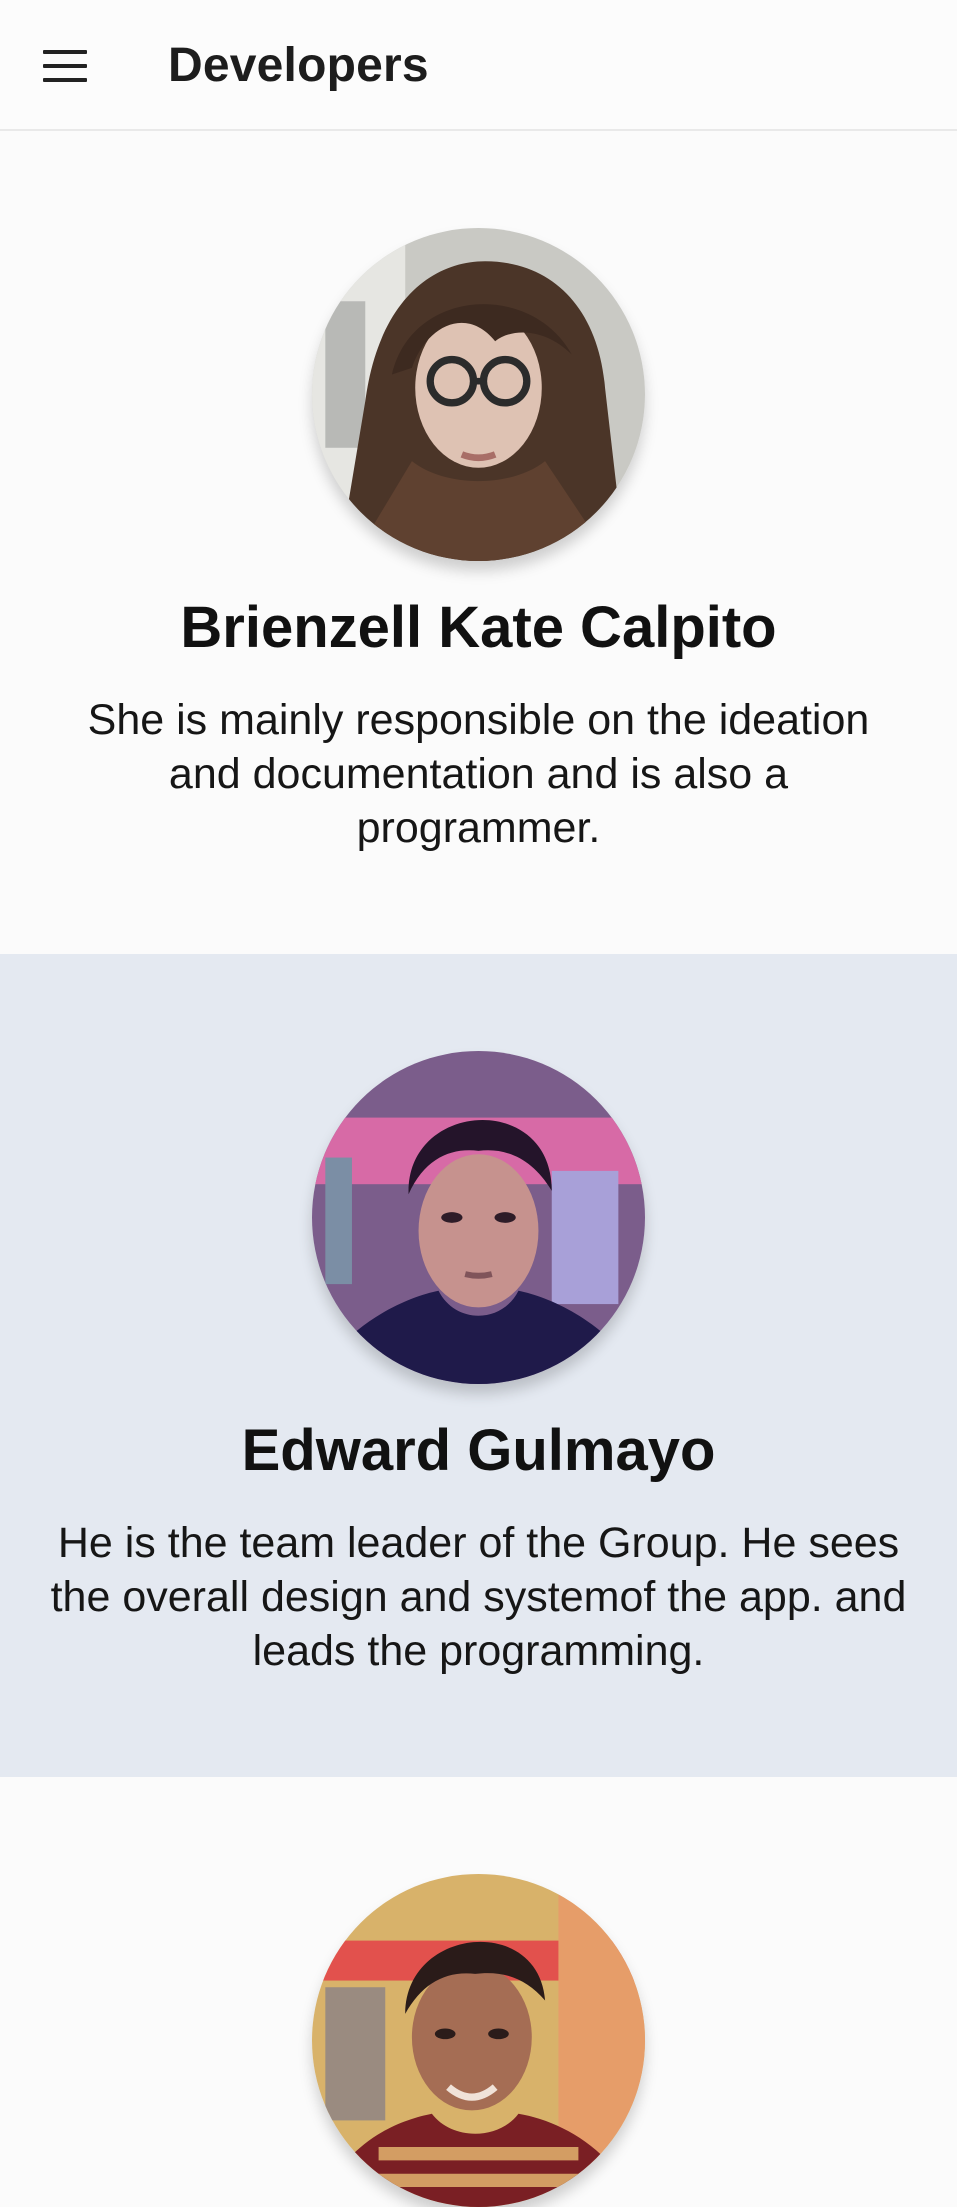 The image size is (957, 2207). Describe the element at coordinates (478, 1450) in the screenshot. I see `developer-name: Edward Gulmayo` at that location.